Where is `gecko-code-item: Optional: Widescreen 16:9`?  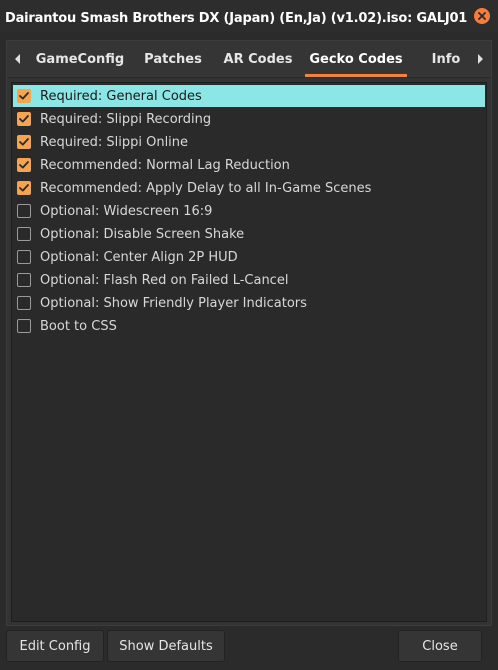 gecko-code-item: Optional: Widescreen 16:9 is located at coordinates (249, 211).